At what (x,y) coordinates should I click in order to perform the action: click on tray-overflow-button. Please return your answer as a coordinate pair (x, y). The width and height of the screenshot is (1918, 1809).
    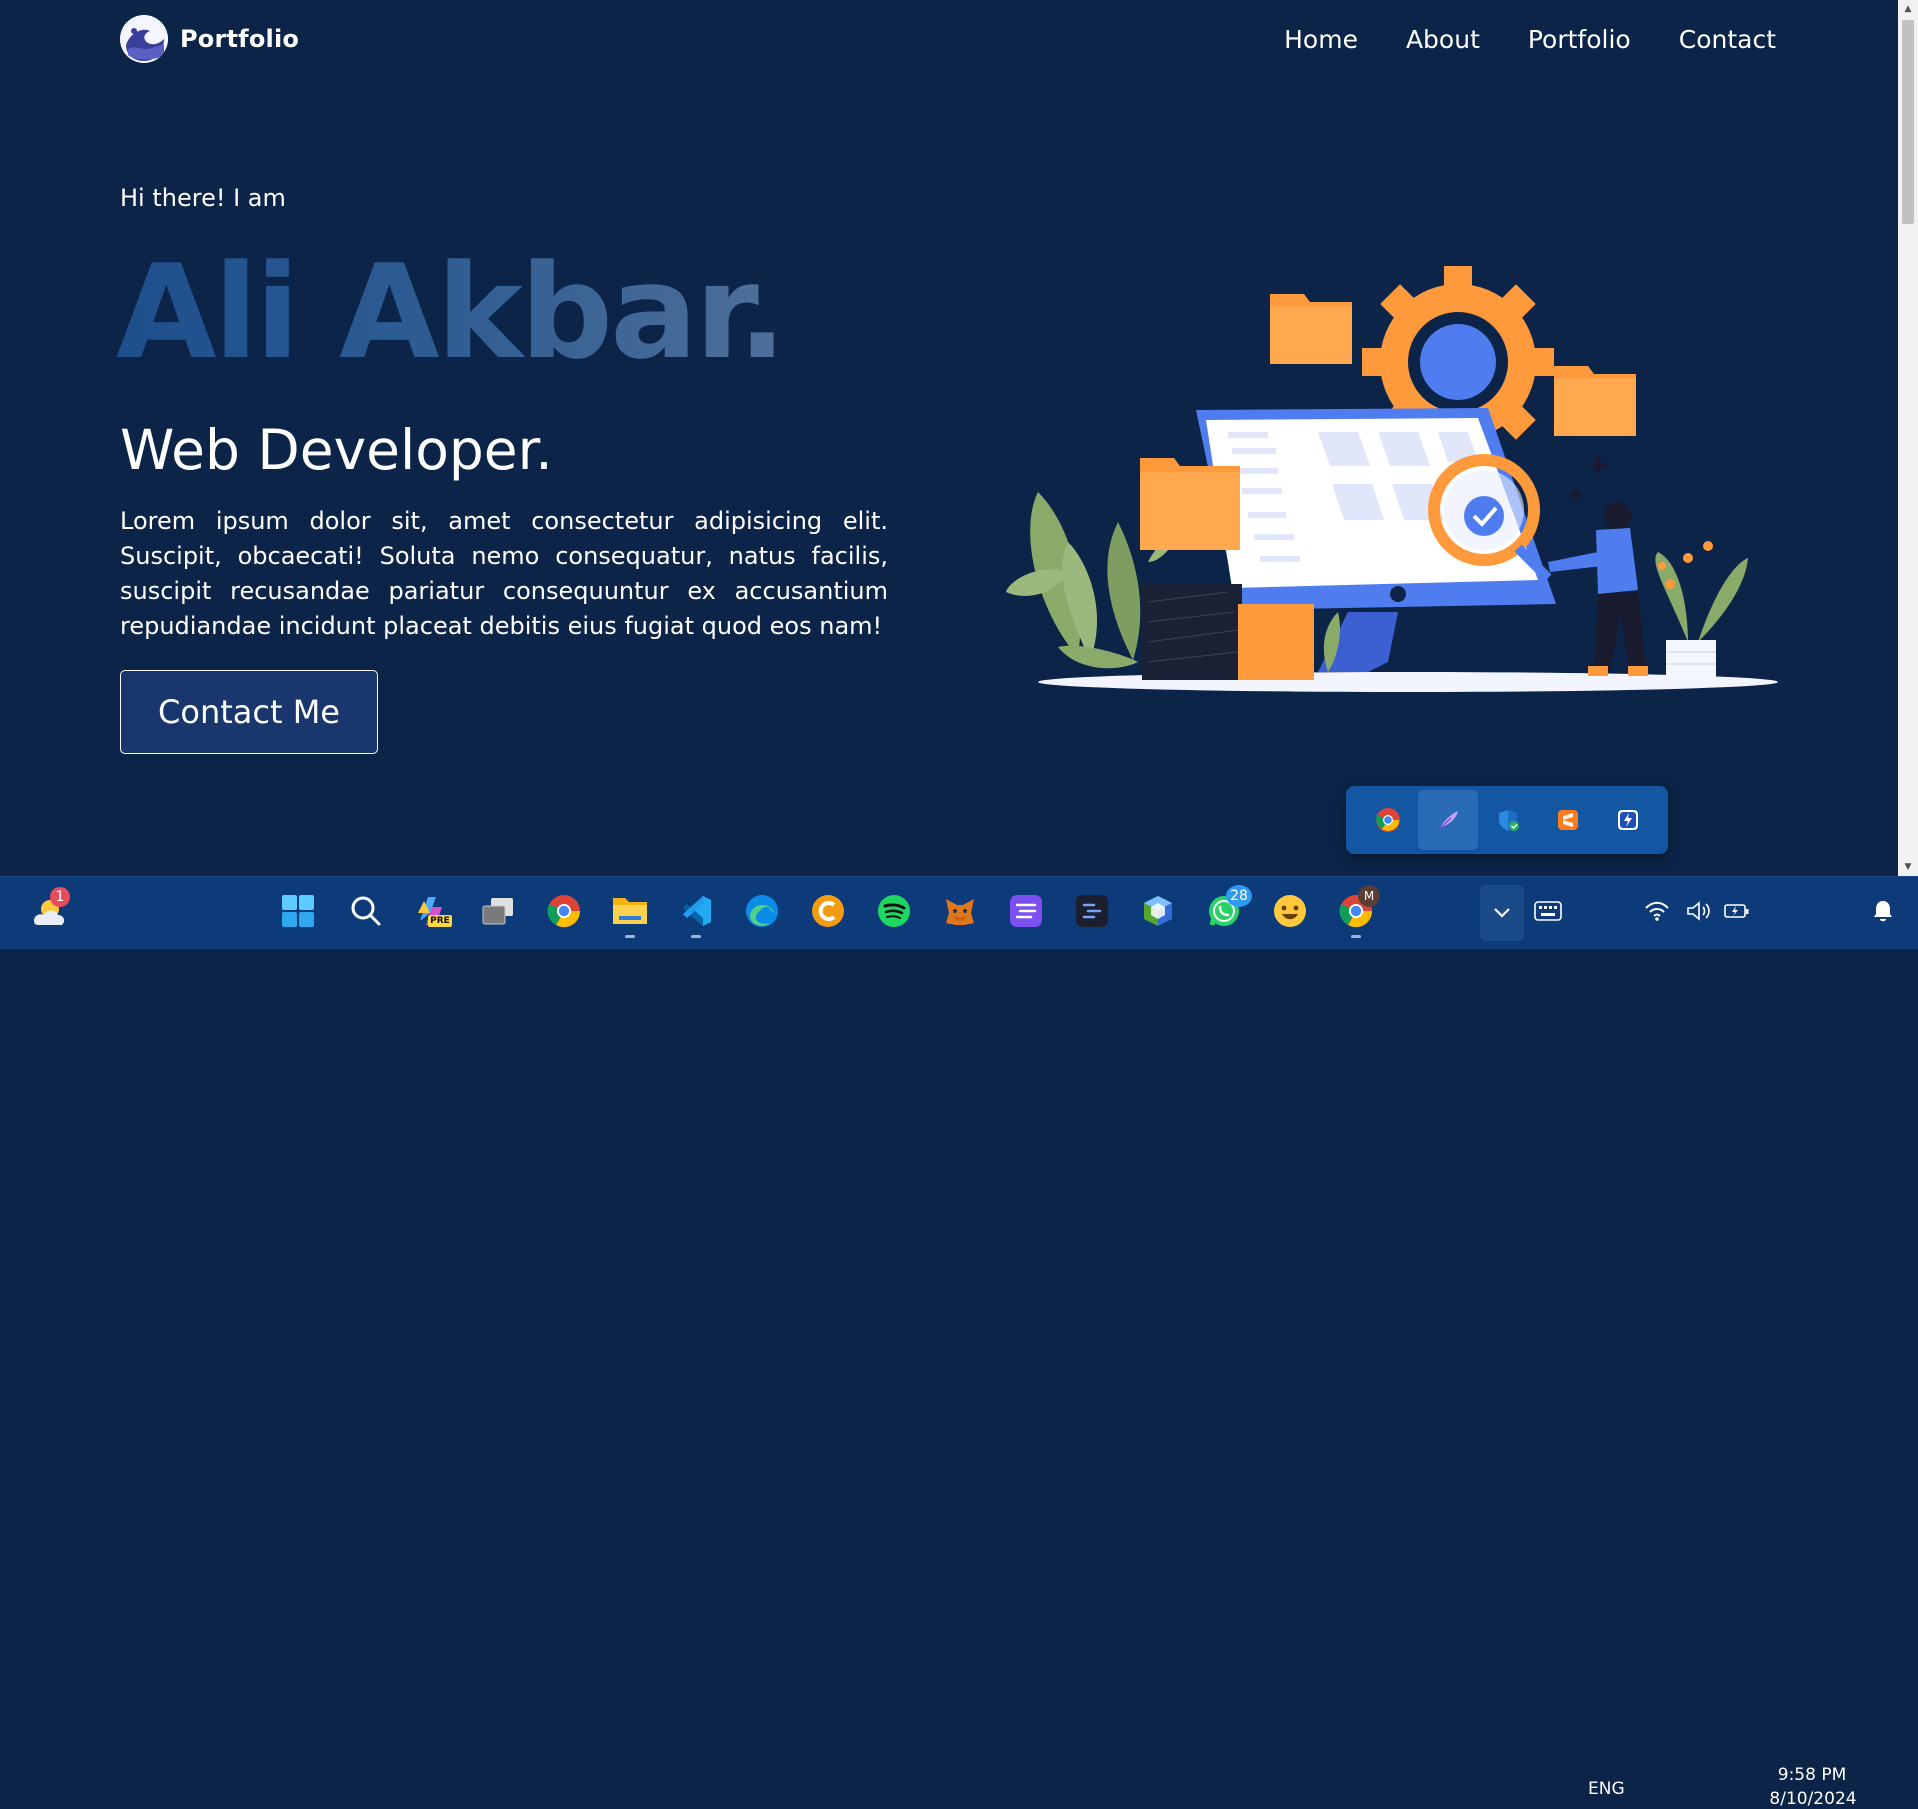
    Looking at the image, I should click on (1502, 913).